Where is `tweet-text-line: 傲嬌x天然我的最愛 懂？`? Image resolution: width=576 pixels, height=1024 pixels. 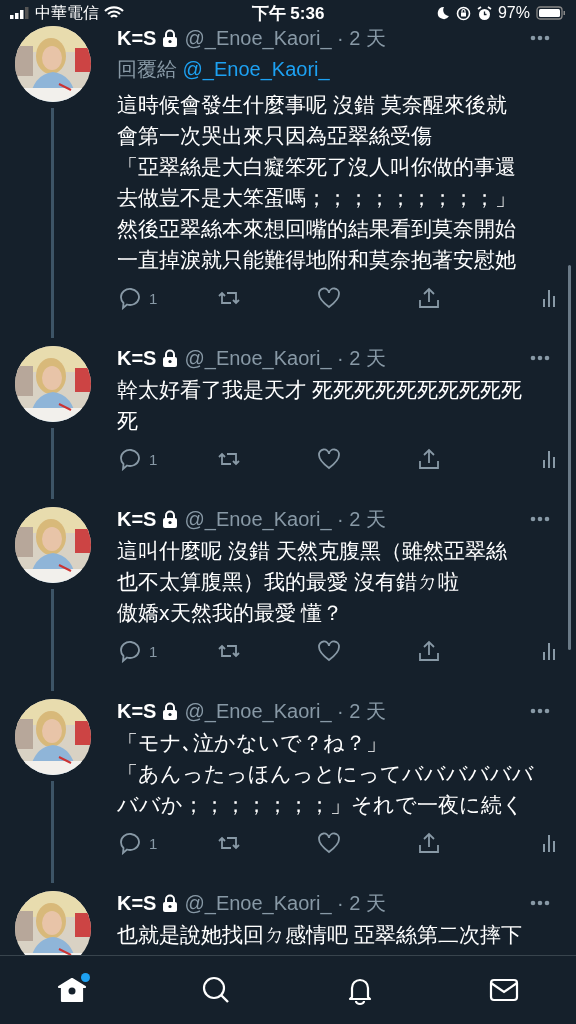
tweet-text-line: 傲嬌x天然我的最愛 懂？ is located at coordinates (230, 613).